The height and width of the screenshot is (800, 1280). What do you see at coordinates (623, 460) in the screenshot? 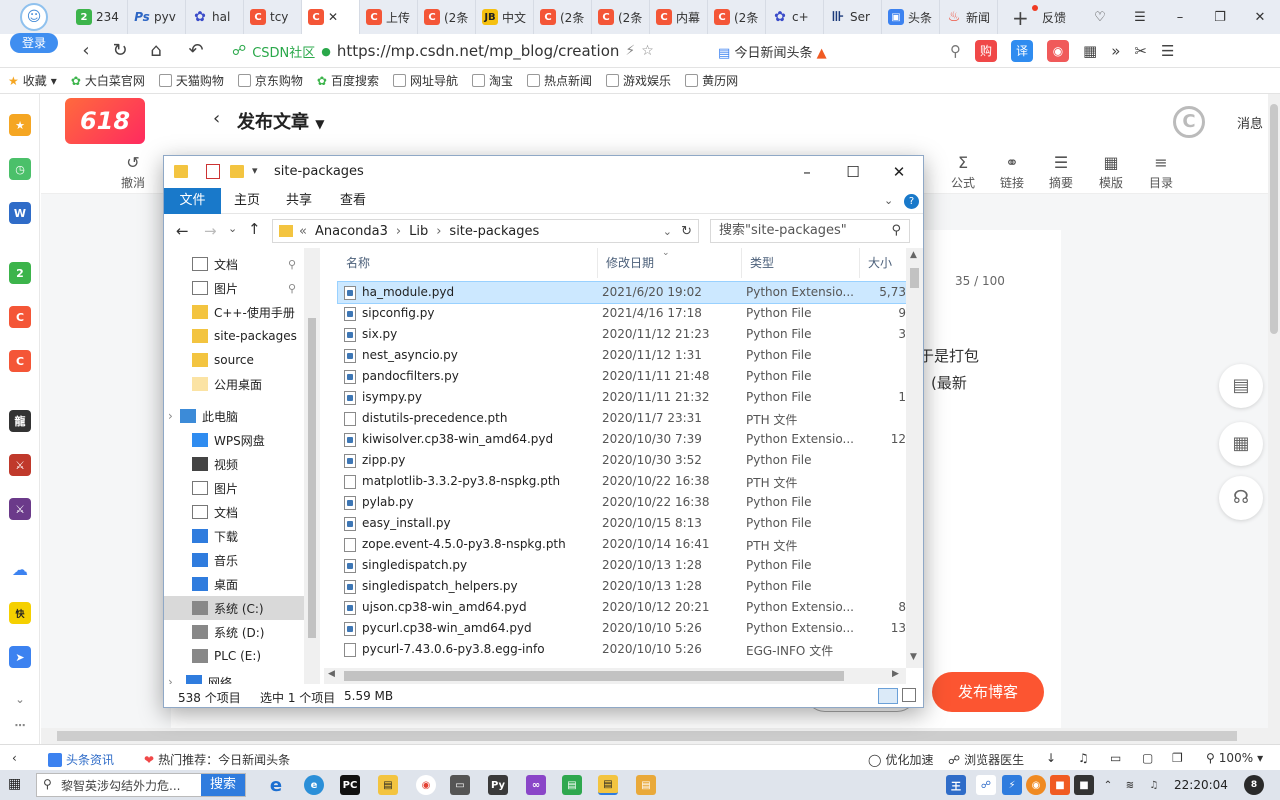
I see `file-row: zipp.py 2020/10/30 3:52 Python File` at bounding box center [623, 460].